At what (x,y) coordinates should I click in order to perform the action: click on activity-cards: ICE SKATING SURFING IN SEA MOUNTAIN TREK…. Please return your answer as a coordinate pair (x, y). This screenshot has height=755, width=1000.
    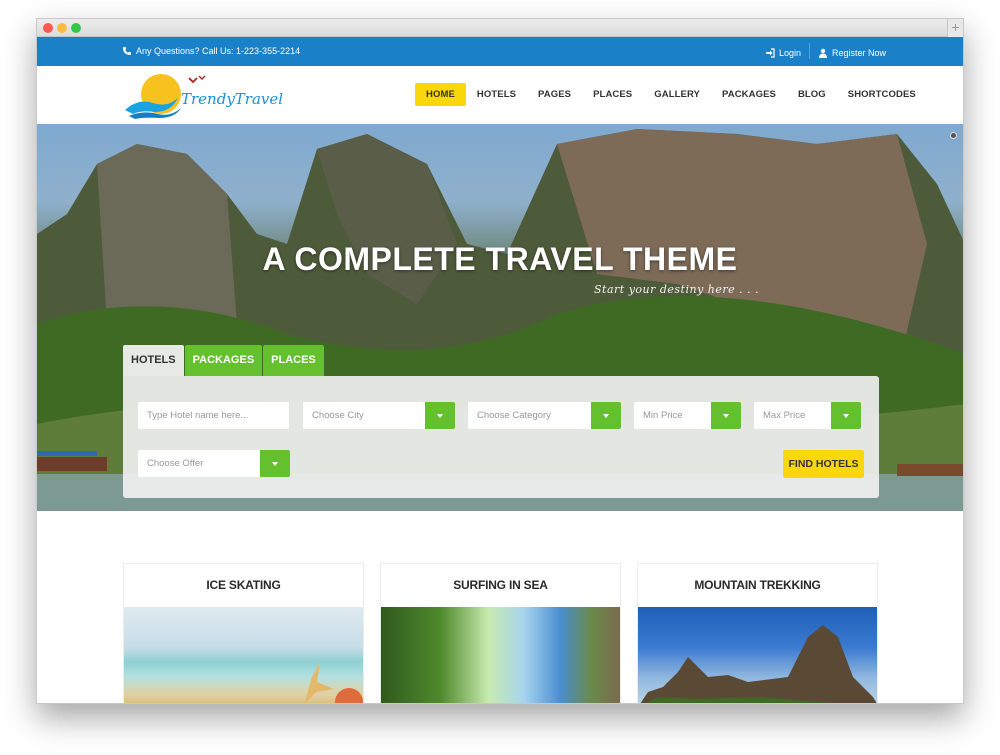
    Looking at the image, I should click on (500, 633).